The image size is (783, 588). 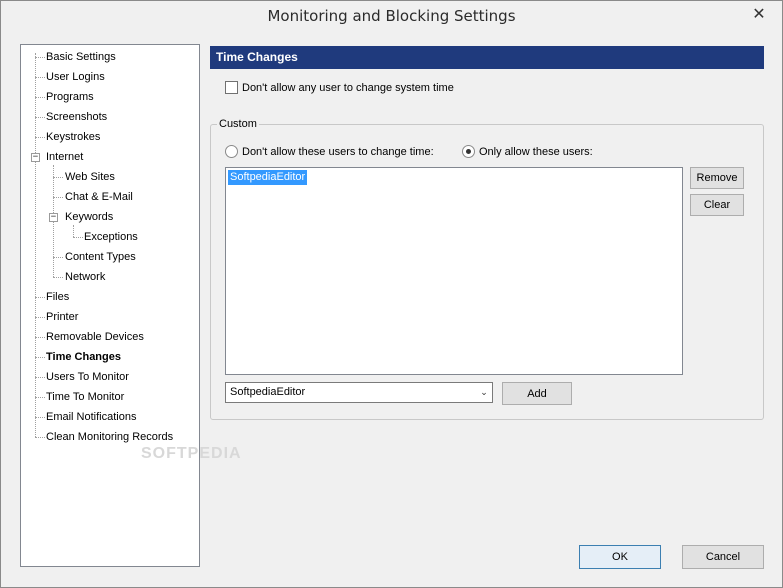 What do you see at coordinates (95, 337) in the screenshot?
I see `tree-item-removable-devices: Removable Devices` at bounding box center [95, 337].